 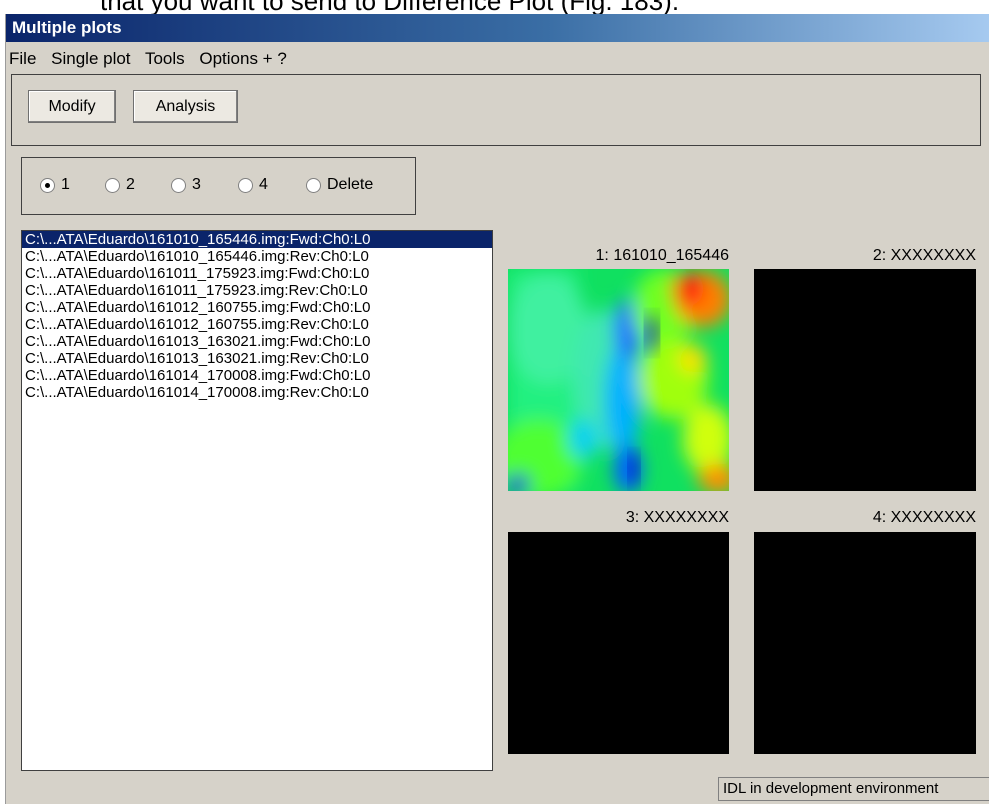 I want to click on radio-label: 2, so click(x=130, y=184).